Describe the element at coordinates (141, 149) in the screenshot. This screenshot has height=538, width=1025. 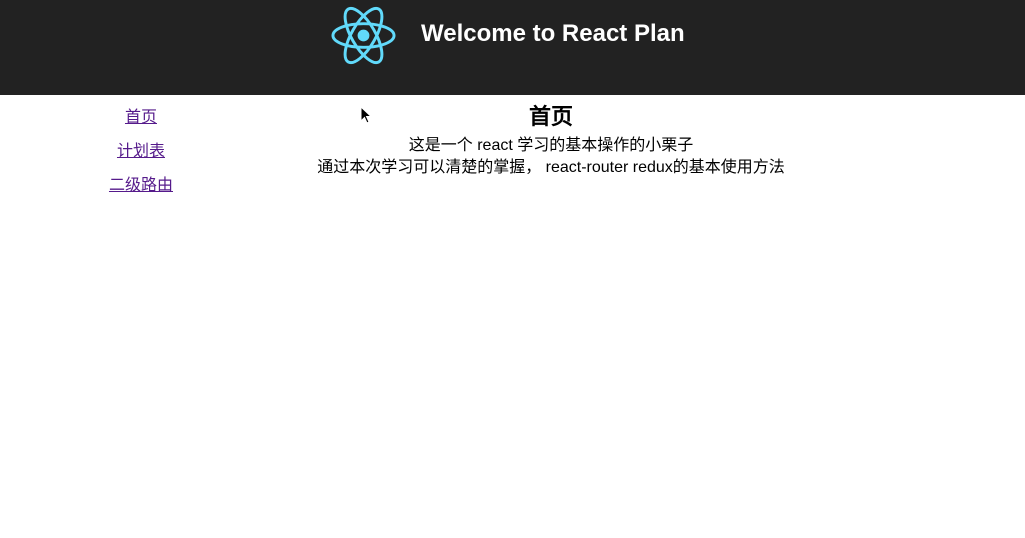
I see `nav-link-plan: 计划表` at that location.